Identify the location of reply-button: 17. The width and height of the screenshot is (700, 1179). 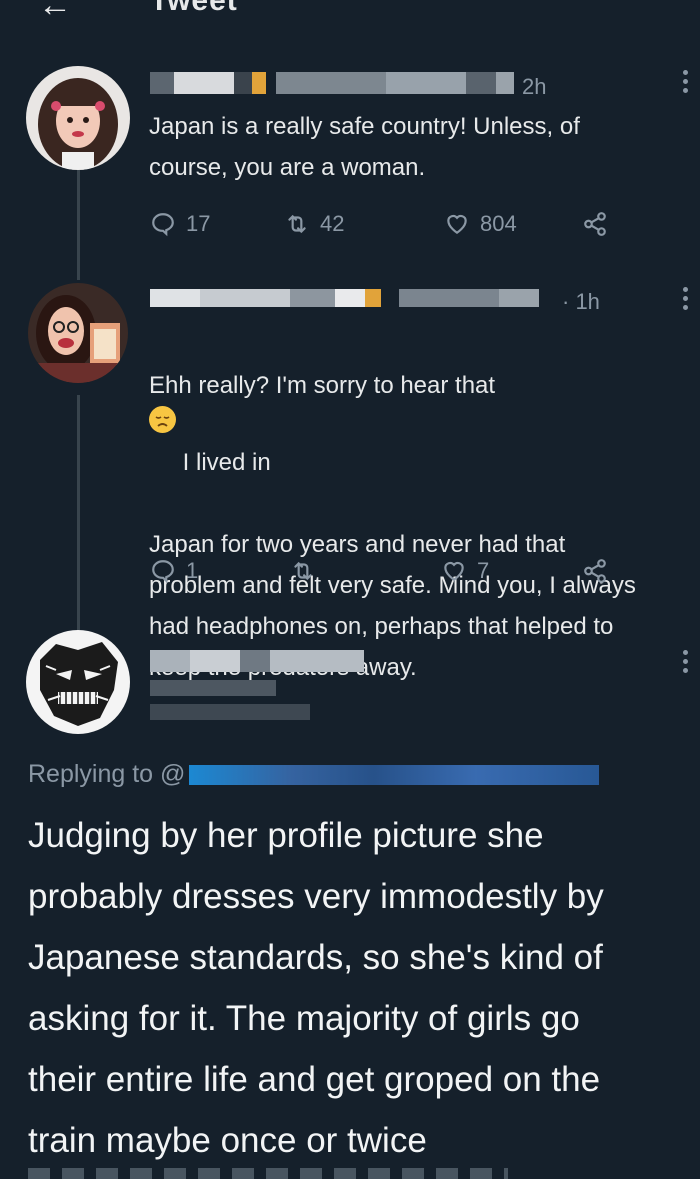
(180, 224).